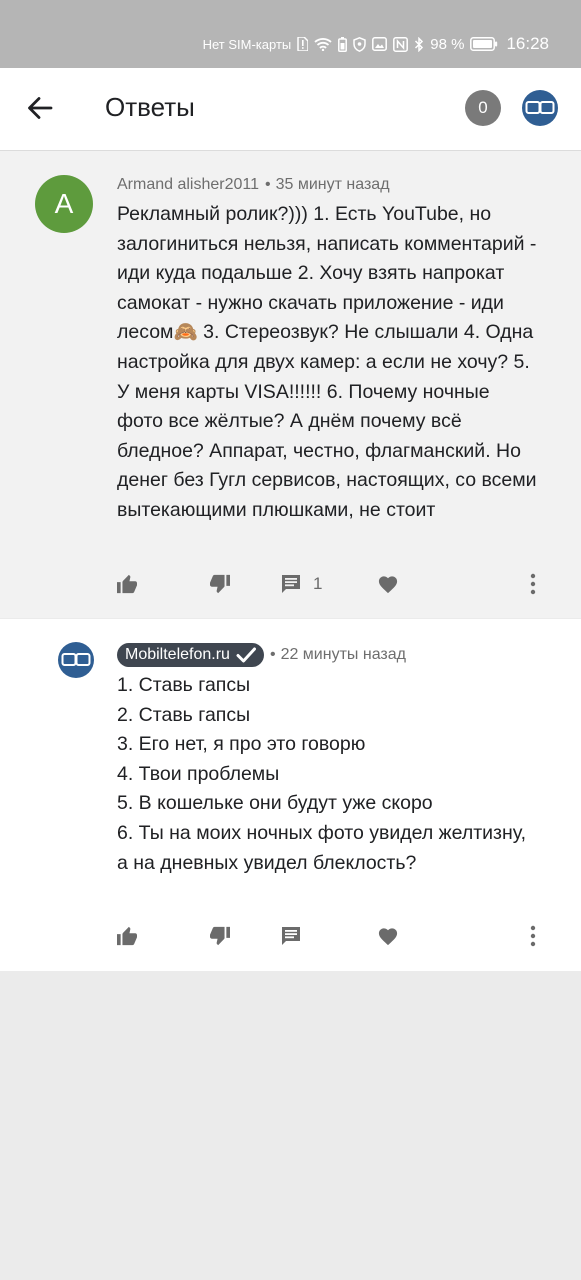 The image size is (581, 1280). I want to click on app-bar: Ответы 0, so click(290, 109).